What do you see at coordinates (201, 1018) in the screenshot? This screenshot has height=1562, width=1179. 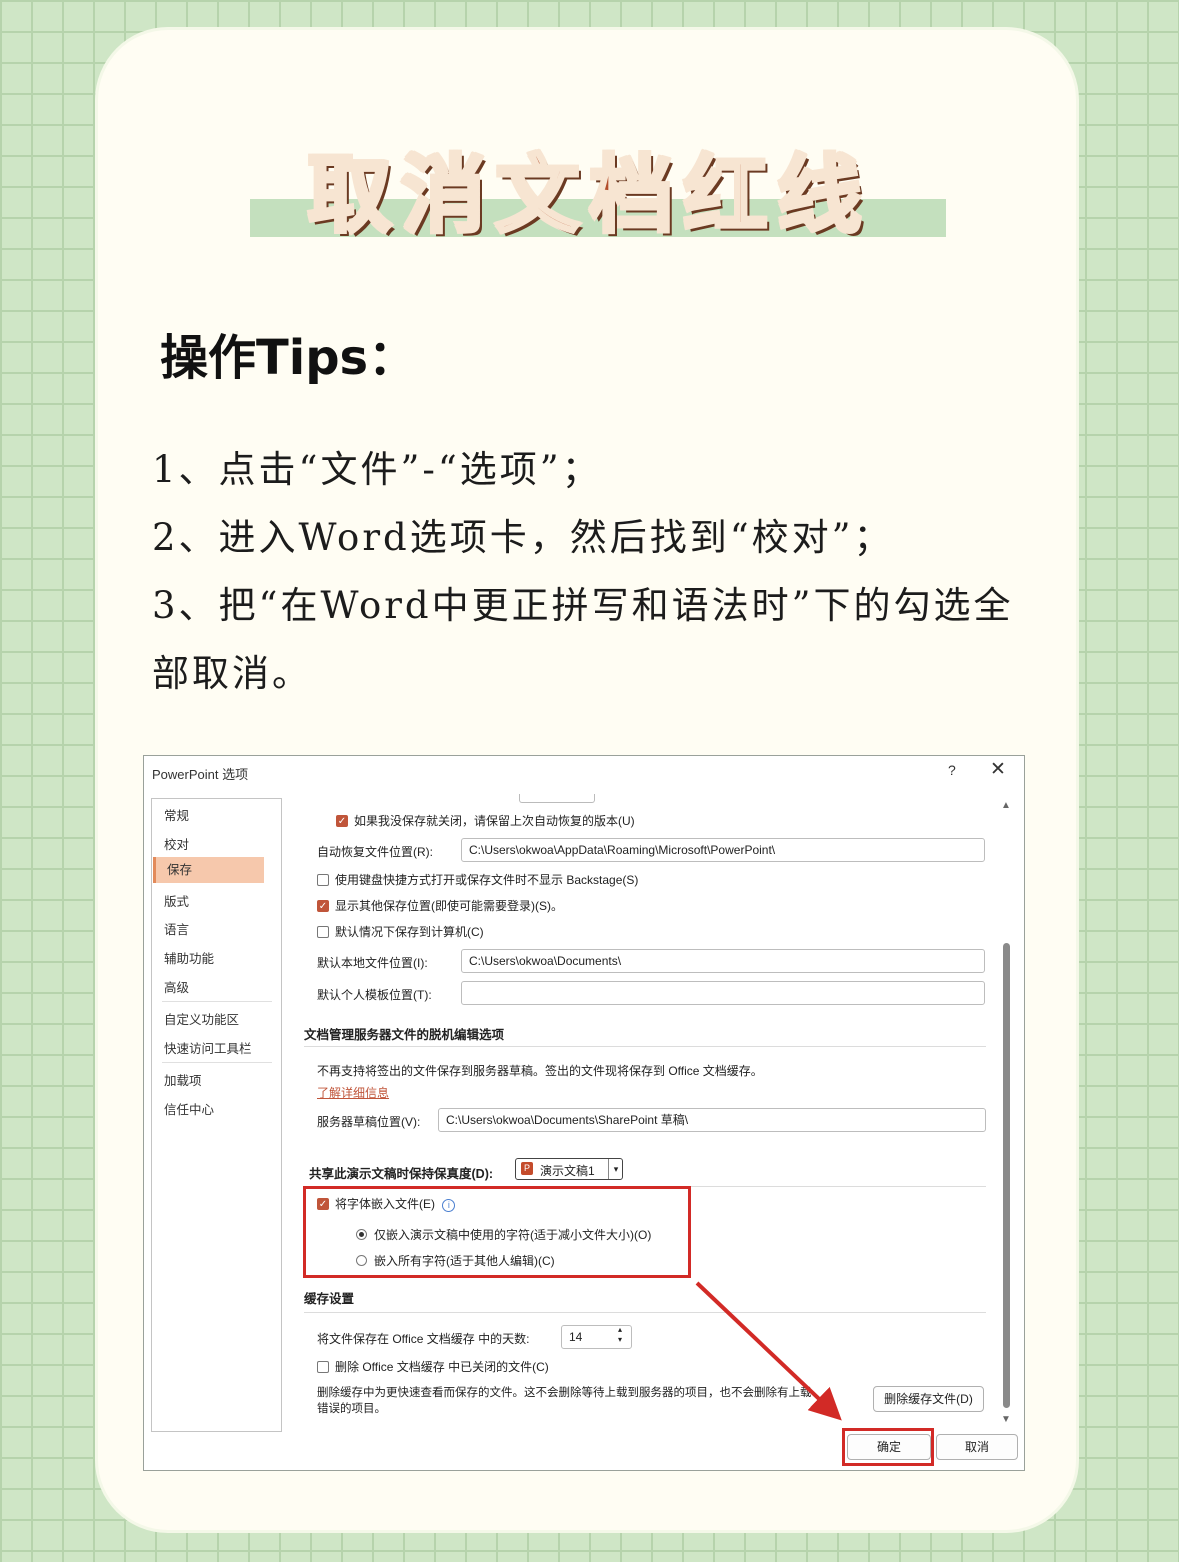 I see `nav-item-customize-ribbon: 自定义功能区` at bounding box center [201, 1018].